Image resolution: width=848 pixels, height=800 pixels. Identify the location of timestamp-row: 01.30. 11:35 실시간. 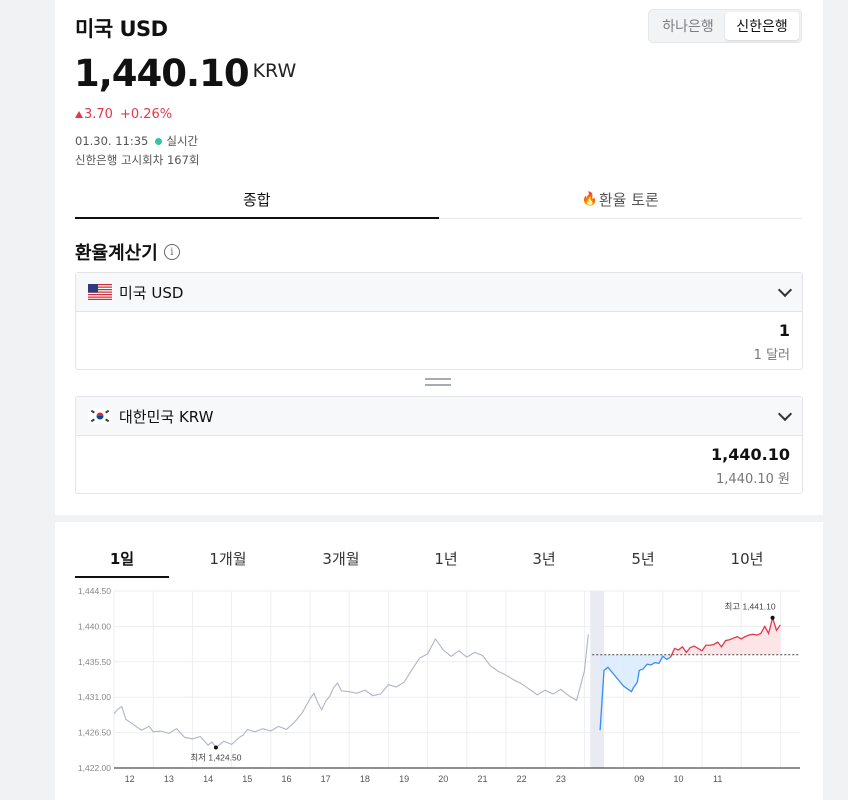
(136, 141).